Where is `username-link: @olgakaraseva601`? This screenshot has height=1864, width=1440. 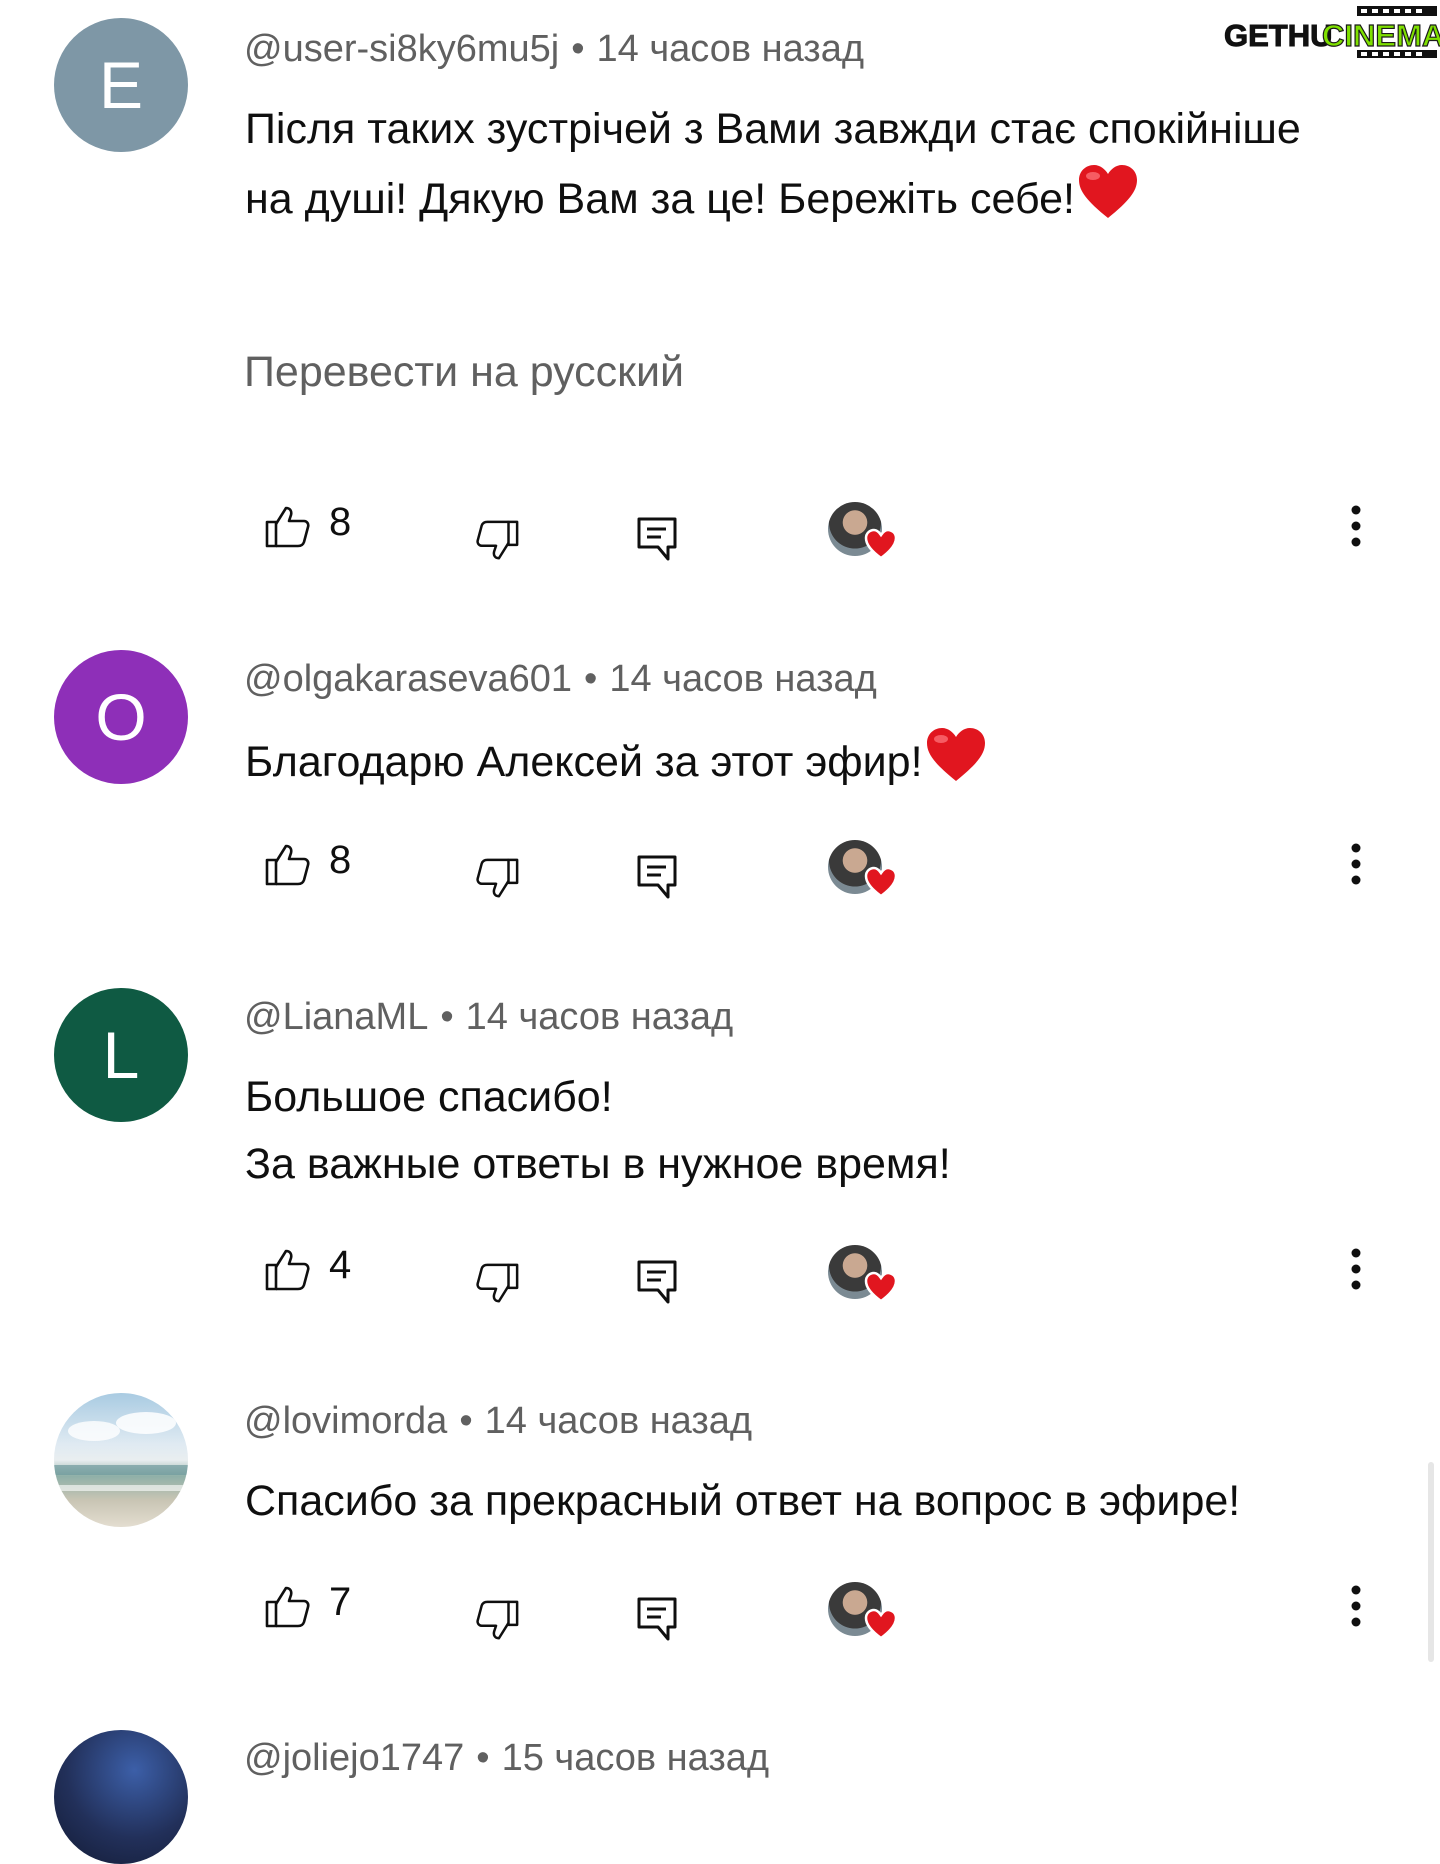
username-link: @olgakaraseva601 is located at coordinates (408, 679).